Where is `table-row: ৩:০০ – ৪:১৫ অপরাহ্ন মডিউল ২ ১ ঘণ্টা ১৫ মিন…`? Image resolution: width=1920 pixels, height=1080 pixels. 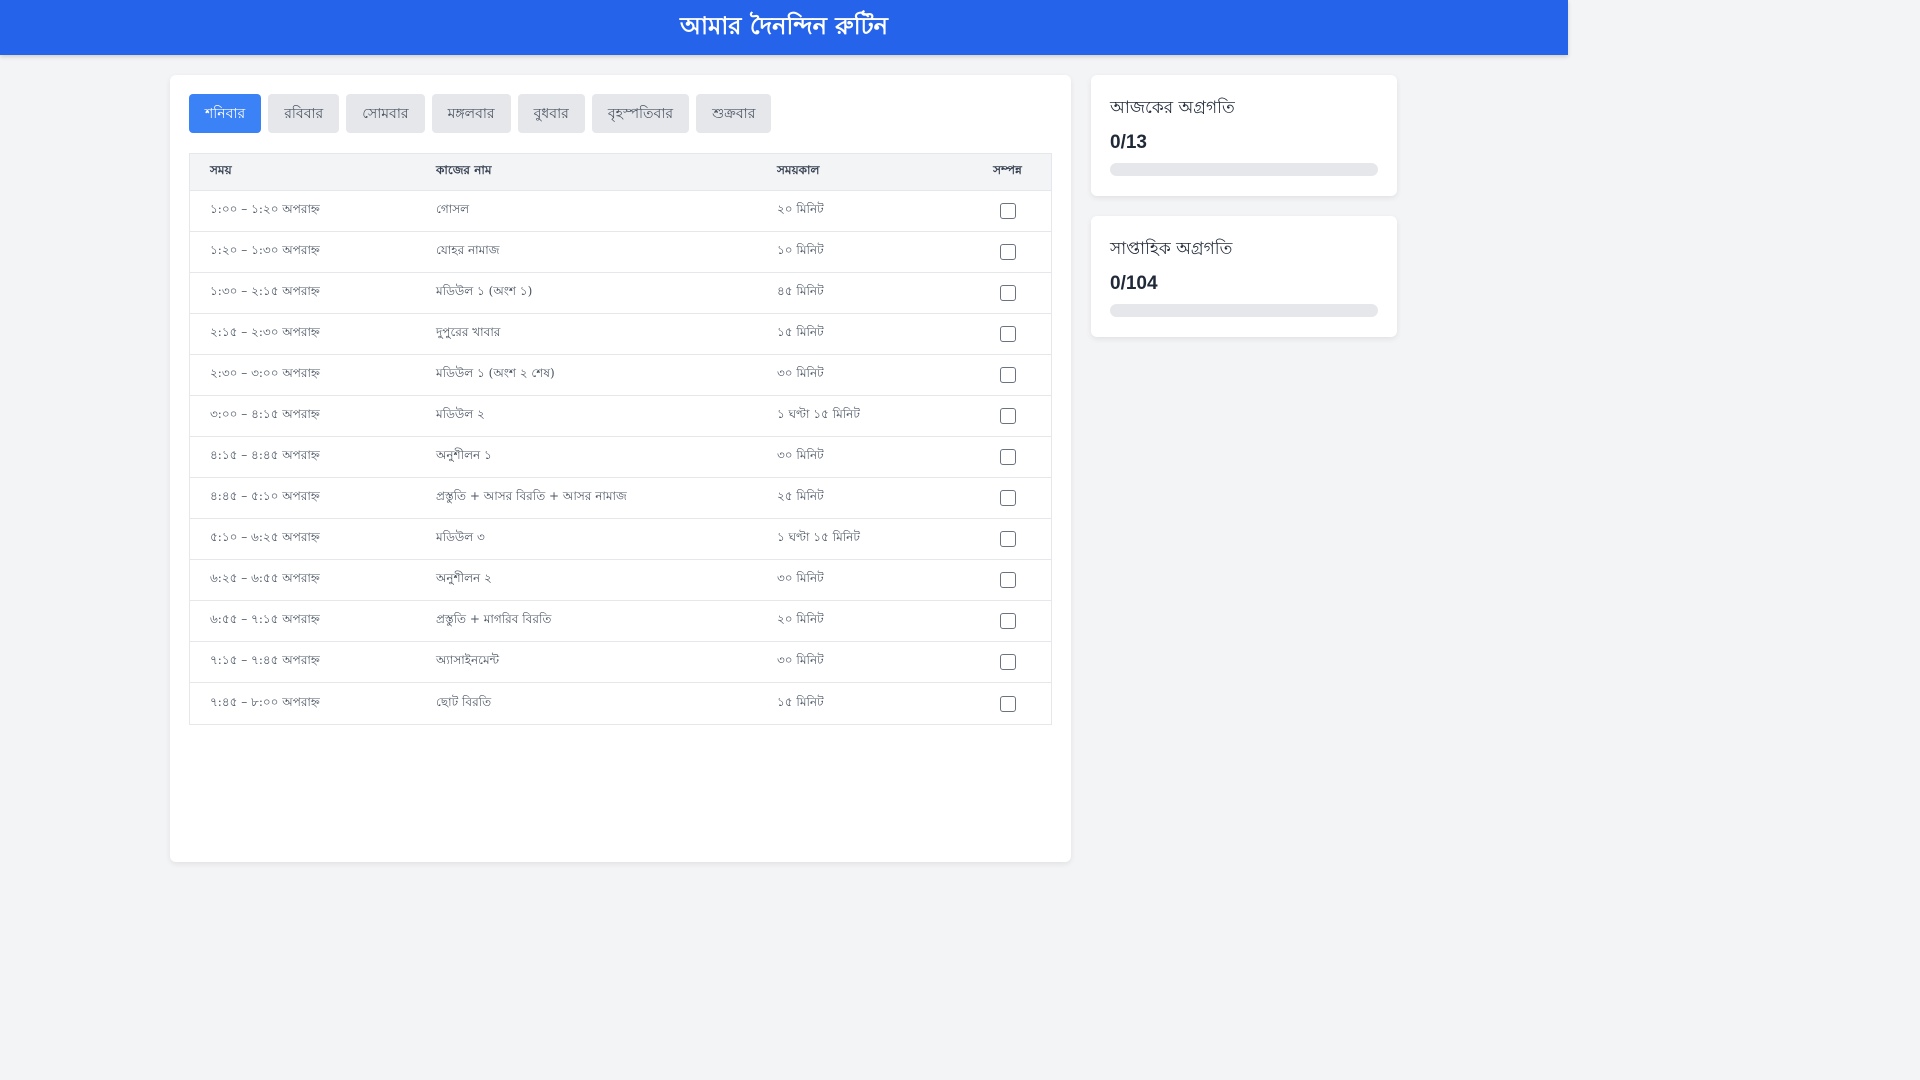 table-row: ৩:০০ – ৪:১৫ অপরাহ্ন মডিউল ২ ১ ঘণ্টা ১৫ মিন… is located at coordinates (620, 416).